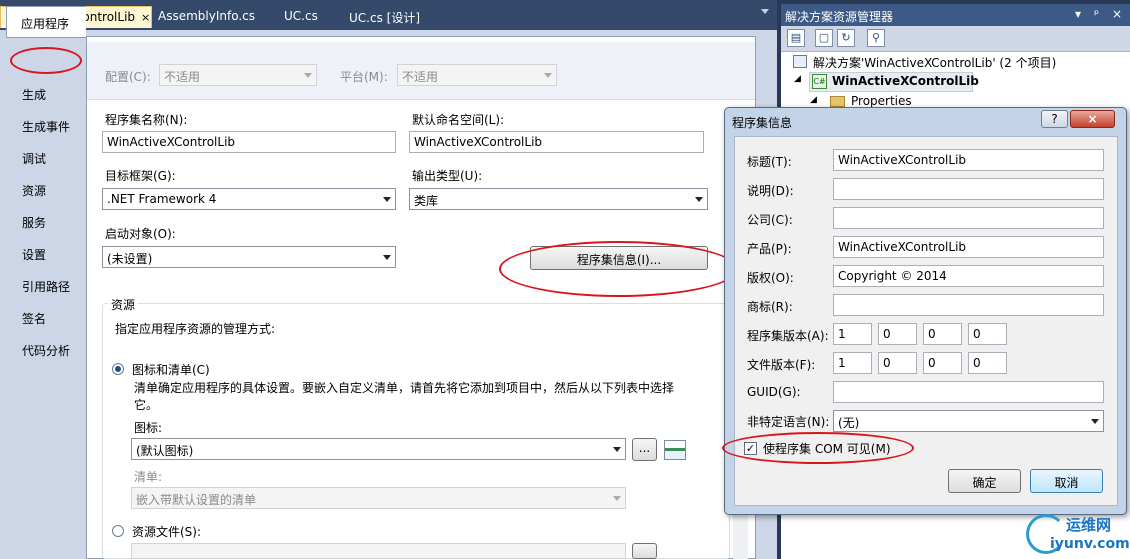  I want to click on tab-signing: 签名, so click(34, 318).